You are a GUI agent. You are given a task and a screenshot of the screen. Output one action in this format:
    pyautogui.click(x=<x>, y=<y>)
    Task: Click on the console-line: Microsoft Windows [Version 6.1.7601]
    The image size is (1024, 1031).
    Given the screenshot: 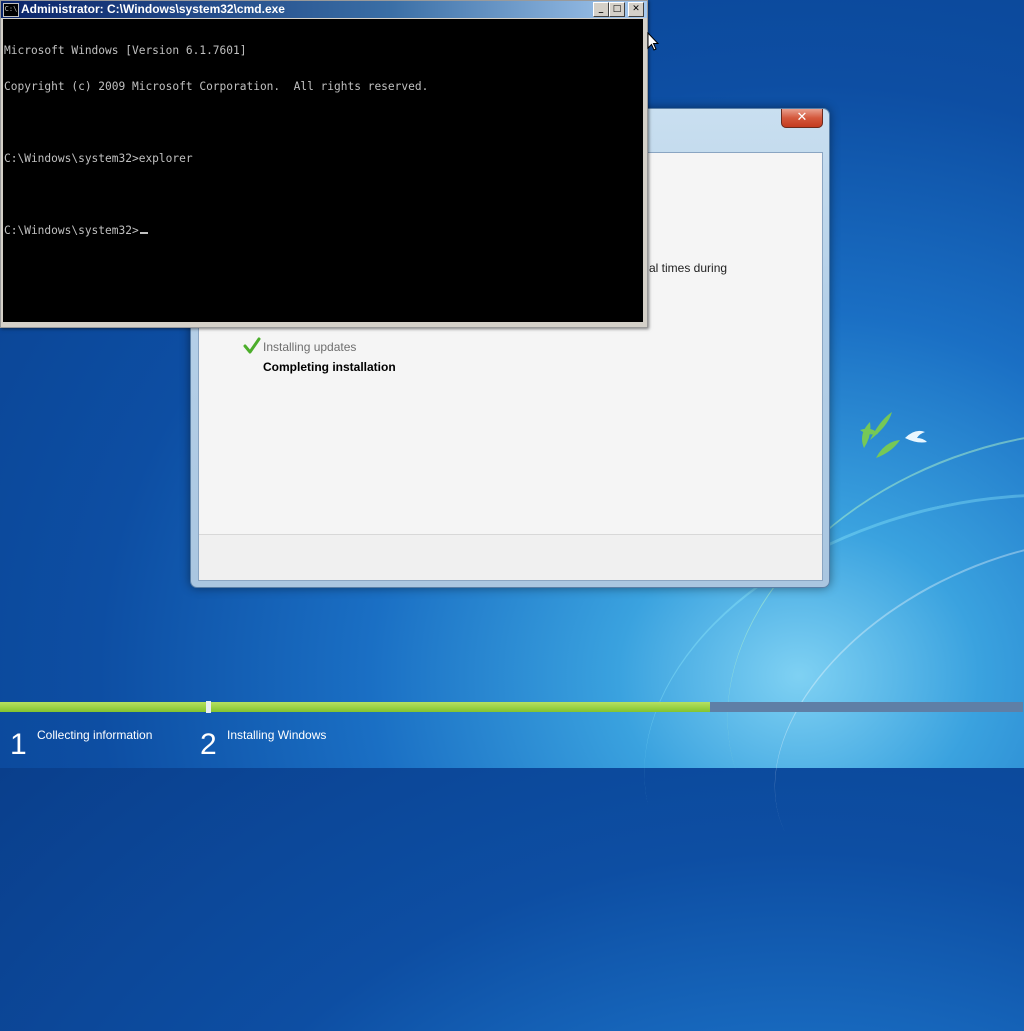 What is the action you would take?
    pyautogui.click(x=125, y=50)
    